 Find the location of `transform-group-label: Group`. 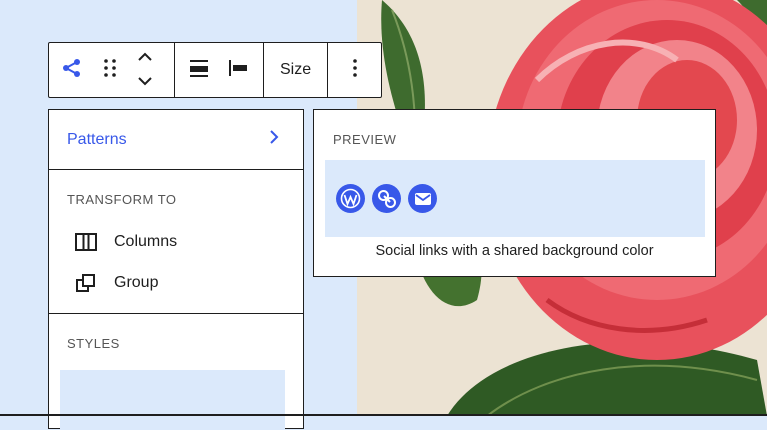

transform-group-label: Group is located at coordinates (136, 282).